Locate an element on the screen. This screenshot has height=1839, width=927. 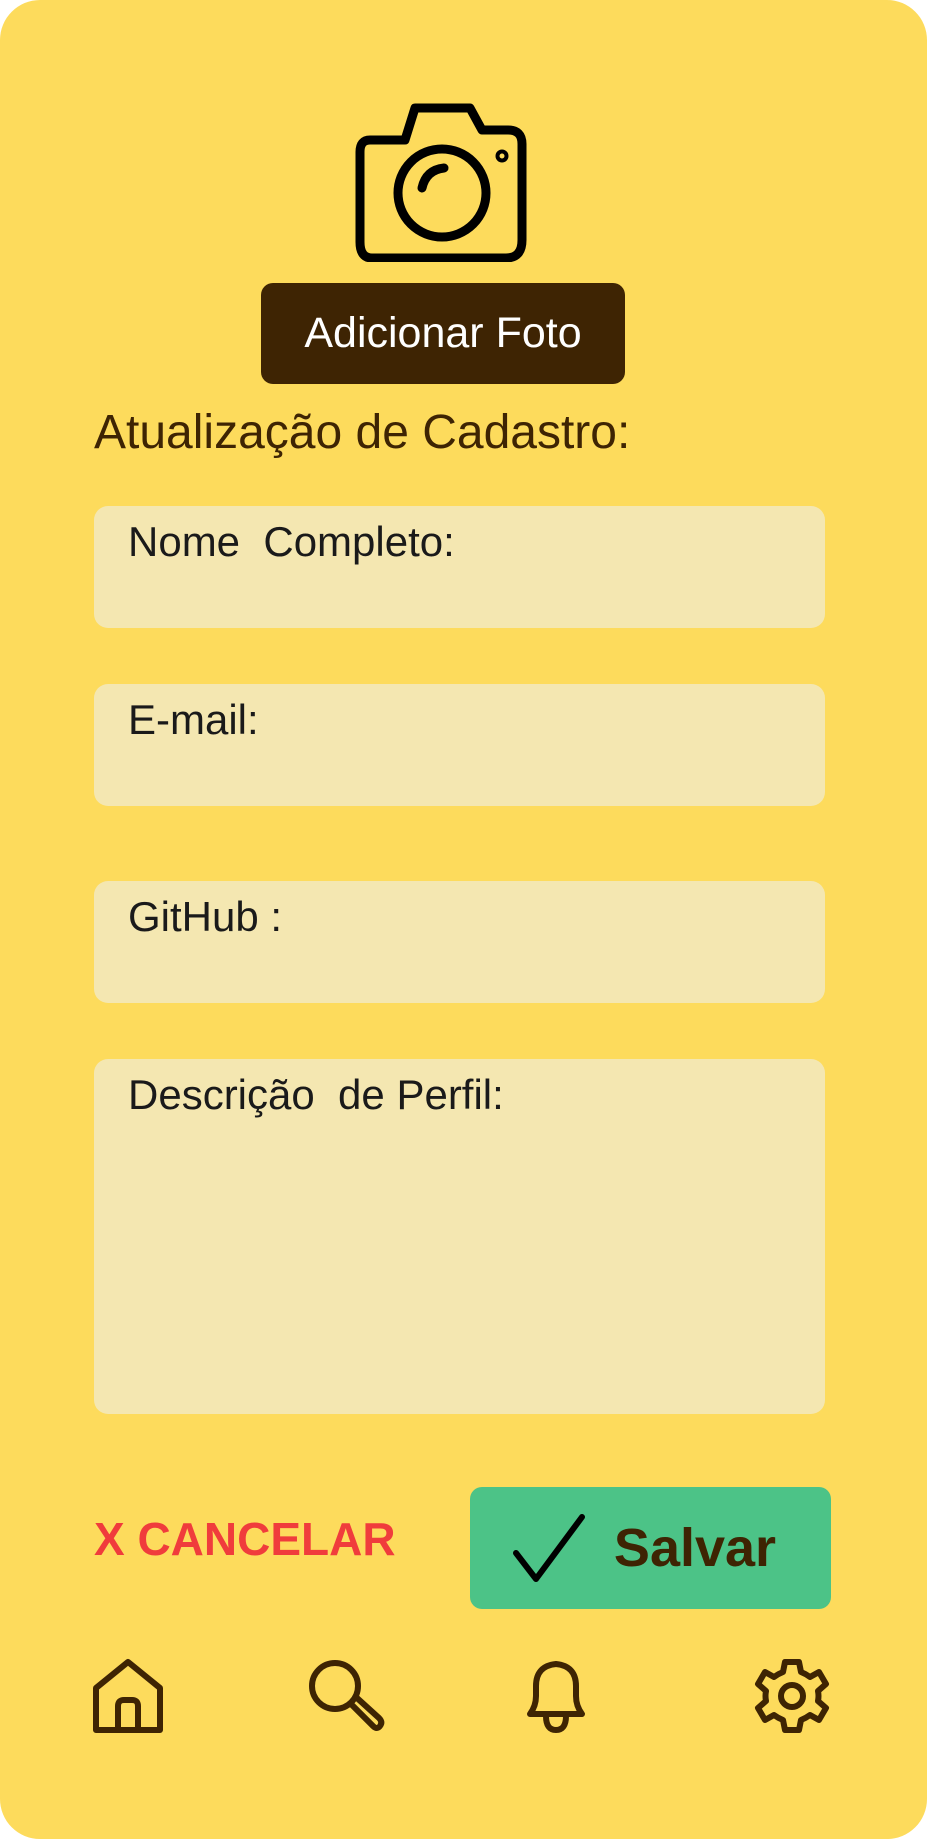
cancel-button: X CANCELAR is located at coordinates (245, 1539).